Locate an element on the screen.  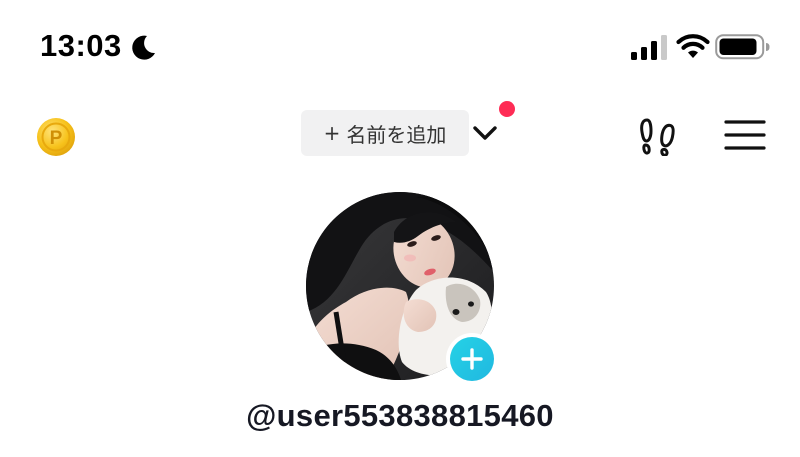
plus-icon is located at coordinates (472, 359).